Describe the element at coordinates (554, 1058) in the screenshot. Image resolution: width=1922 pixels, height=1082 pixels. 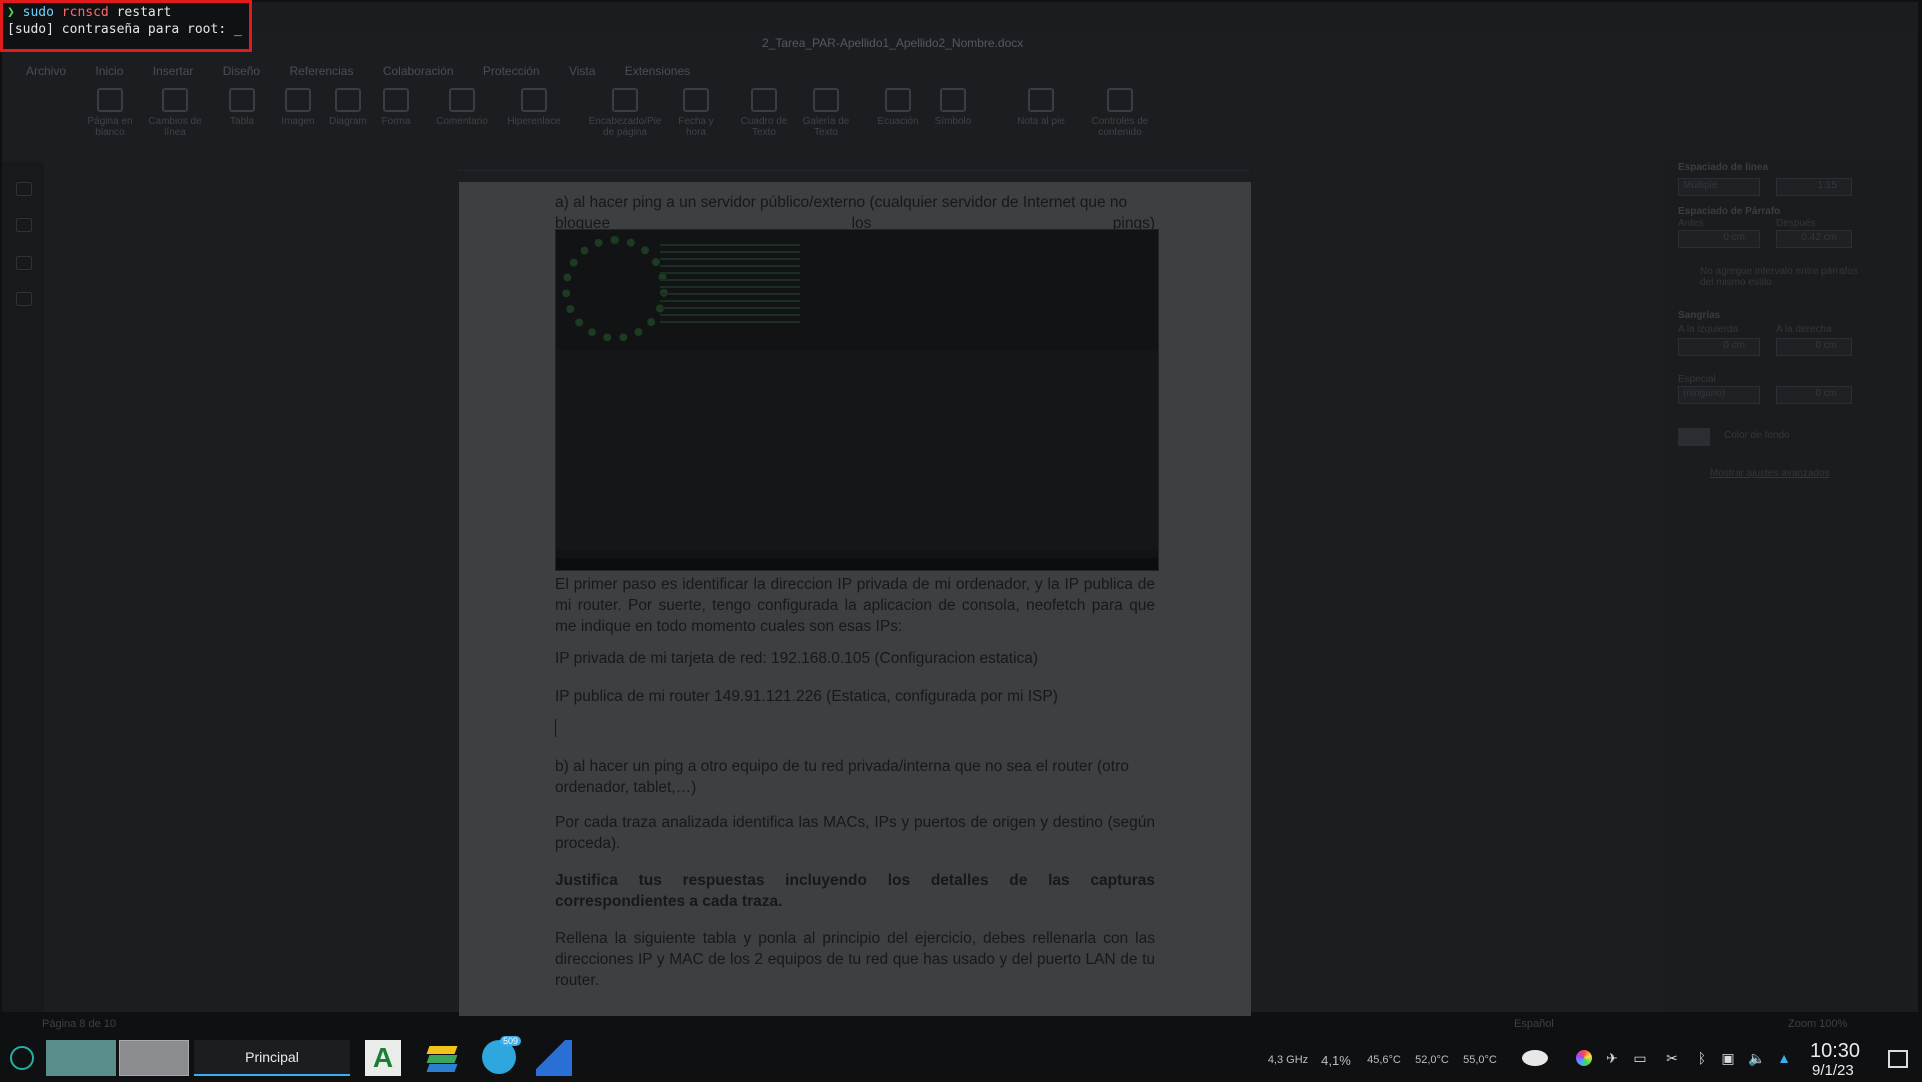
I see `wireshark-icon` at that location.